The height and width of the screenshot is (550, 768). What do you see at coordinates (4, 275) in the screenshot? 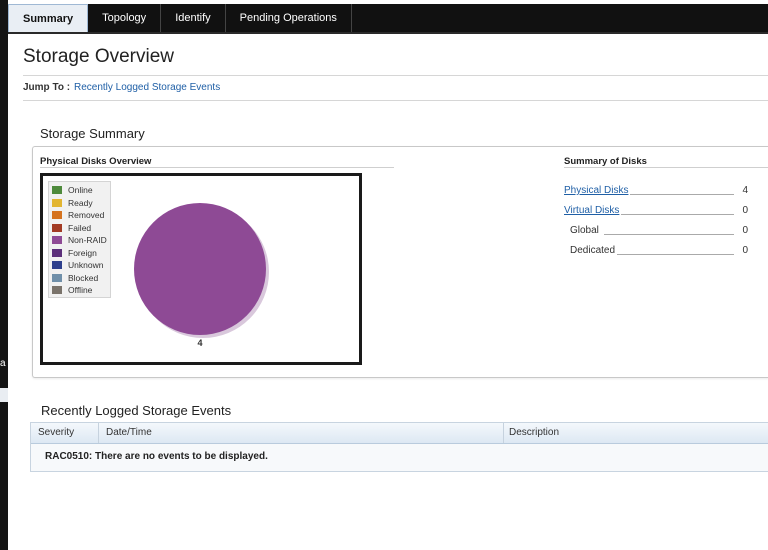
I see `left-sidebar-edge: a` at bounding box center [4, 275].